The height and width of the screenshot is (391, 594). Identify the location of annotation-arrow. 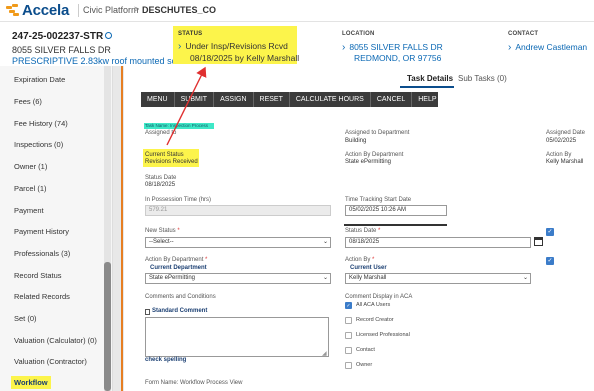
(186, 106).